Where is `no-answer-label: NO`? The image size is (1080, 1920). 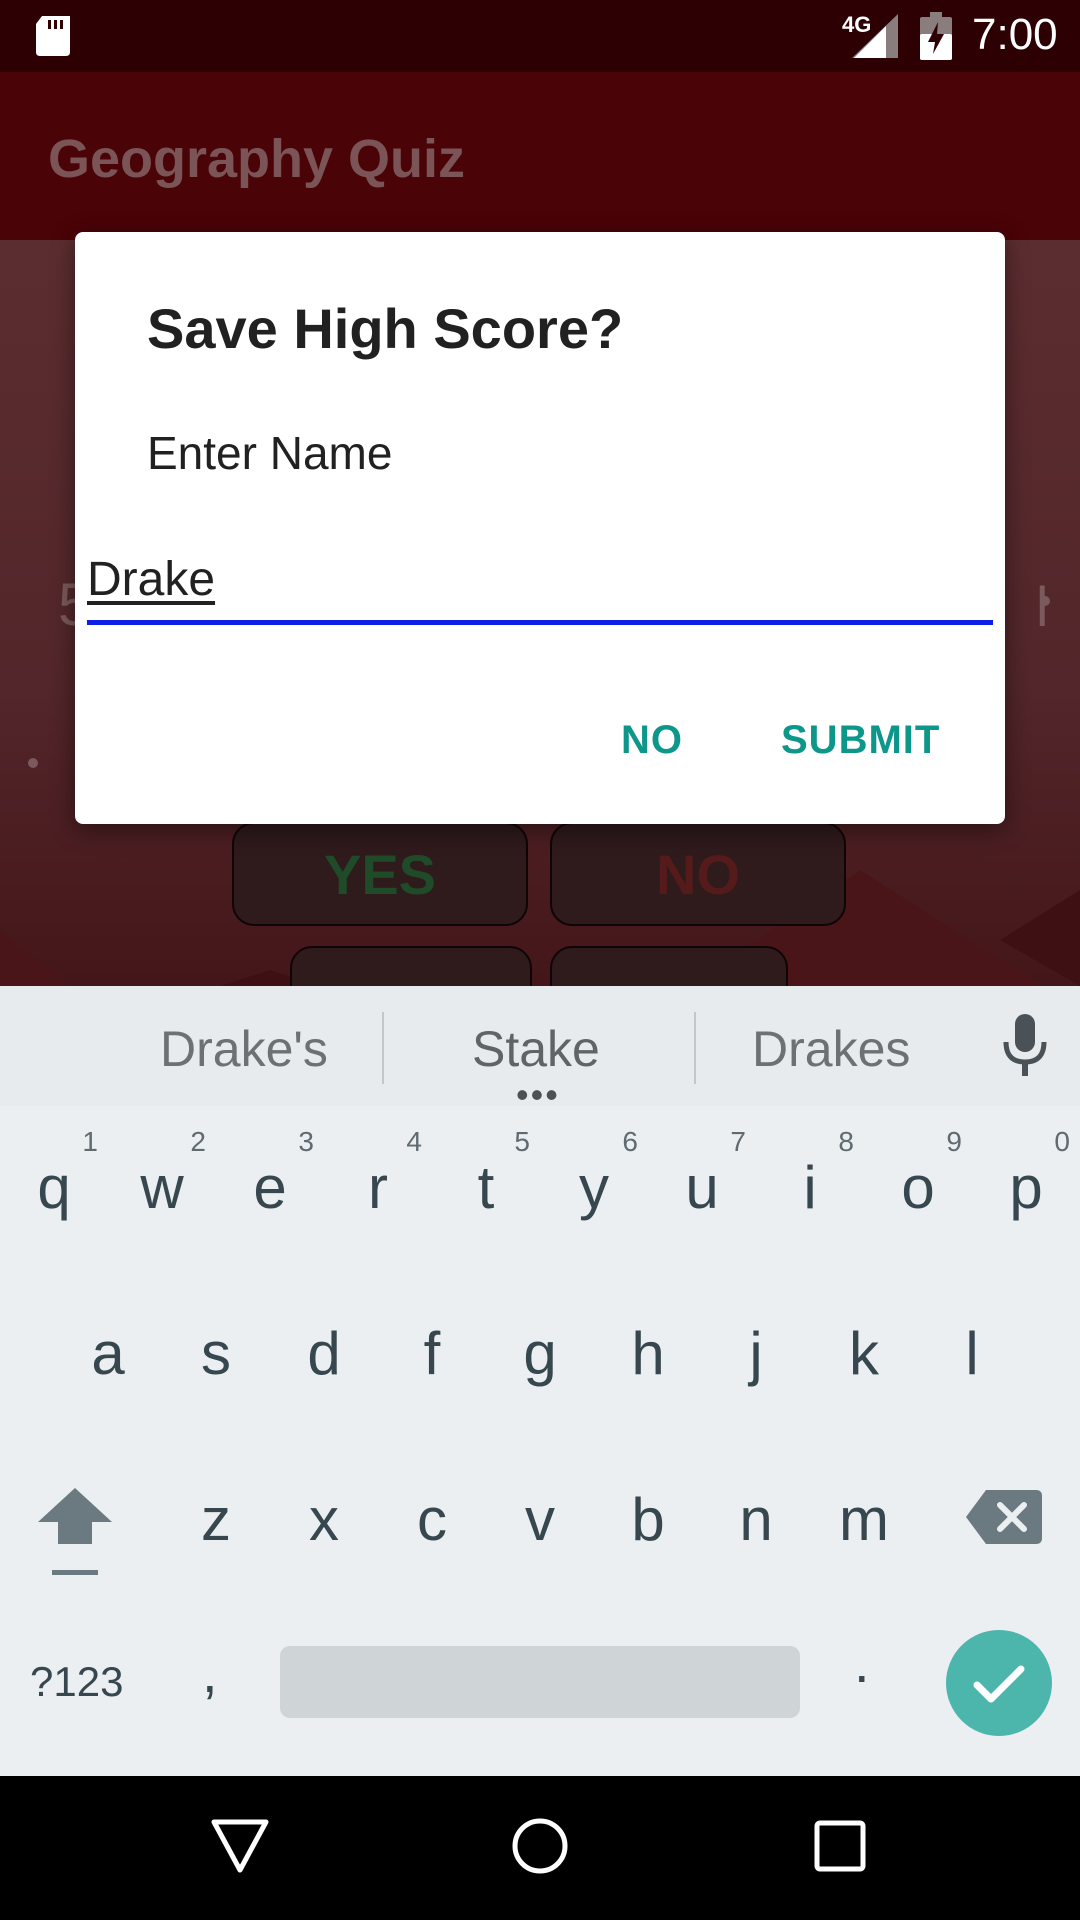 no-answer-label: NO is located at coordinates (698, 874).